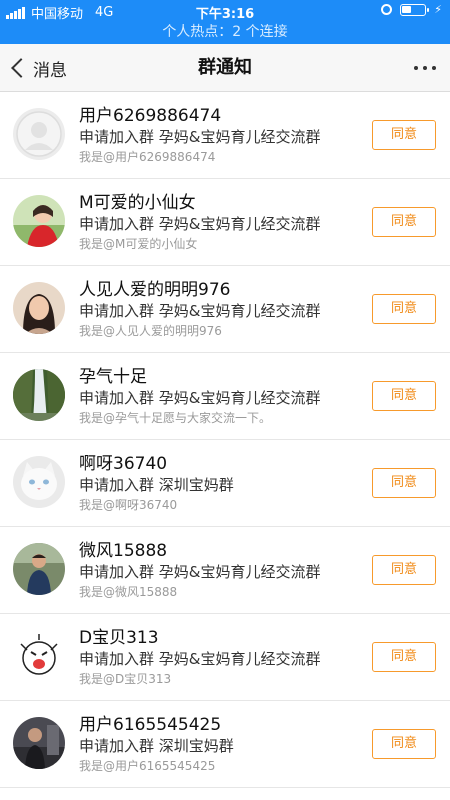 Image resolution: width=450 pixels, height=800 pixels. Describe the element at coordinates (225, 33) in the screenshot. I see `hotspot-banner: 个人热点：2 个连接` at that location.